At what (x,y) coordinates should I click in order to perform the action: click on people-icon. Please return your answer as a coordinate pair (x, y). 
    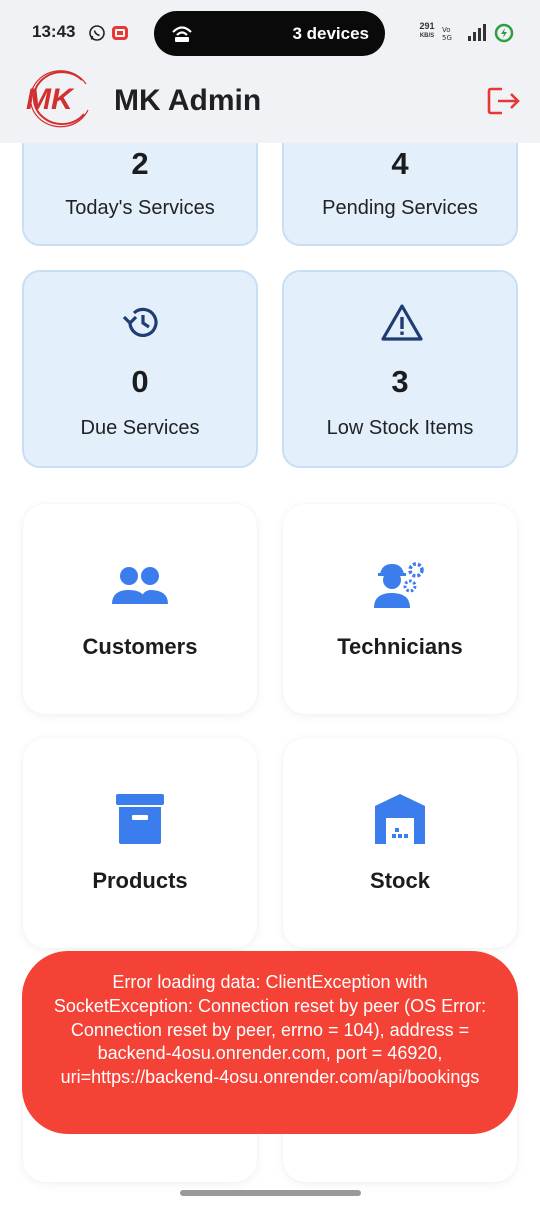
    Looking at the image, I should click on (140, 585).